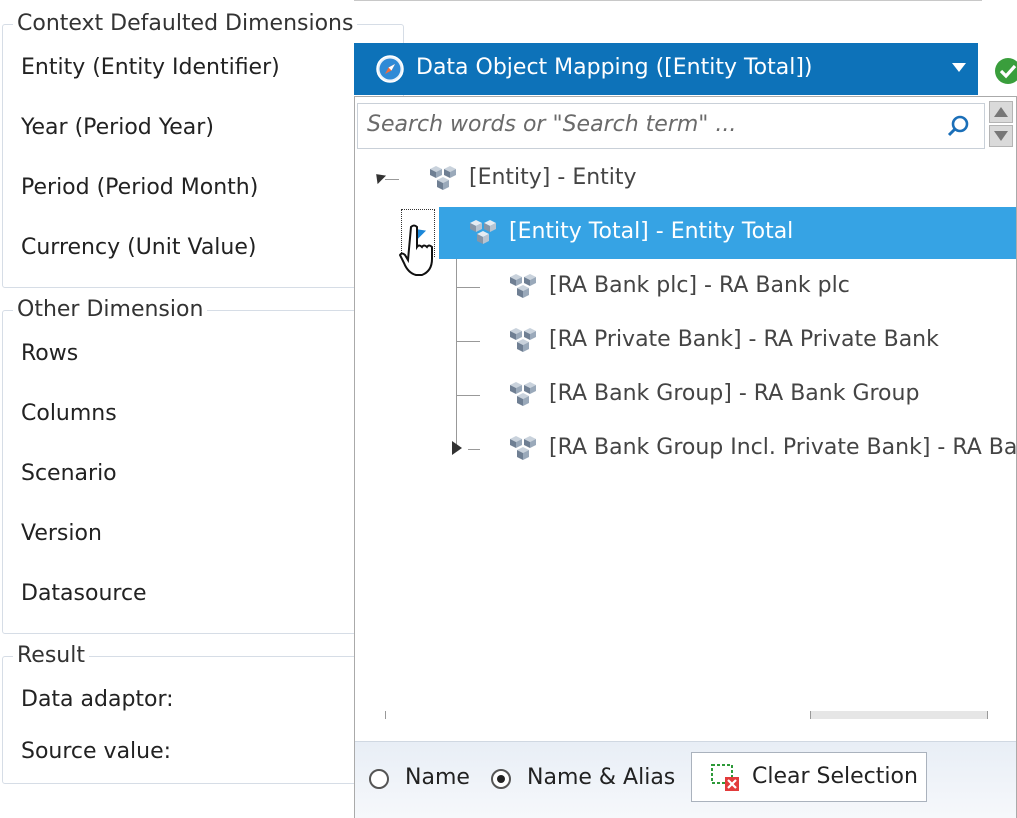 This screenshot has height=818, width=1017. What do you see at coordinates (457, 448) in the screenshot?
I see `expand-arrow-icon` at bounding box center [457, 448].